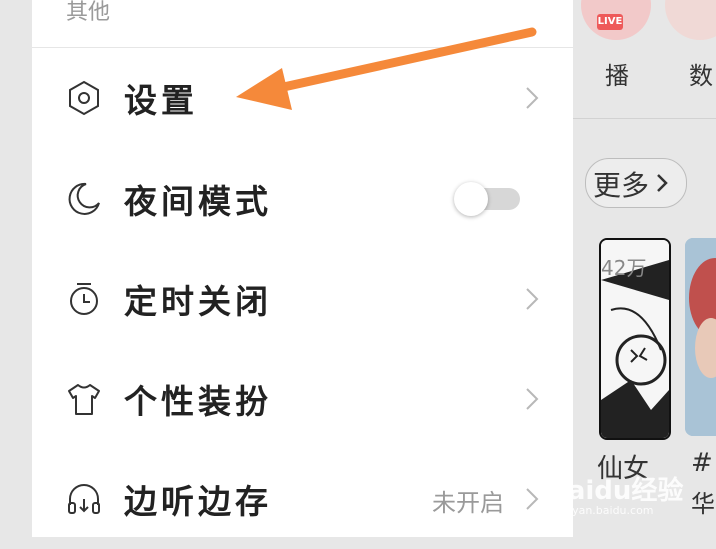 This screenshot has height=549, width=716. What do you see at coordinates (603, 510) in the screenshot?
I see `watermark-url: jingyan.baidu.com` at bounding box center [603, 510].